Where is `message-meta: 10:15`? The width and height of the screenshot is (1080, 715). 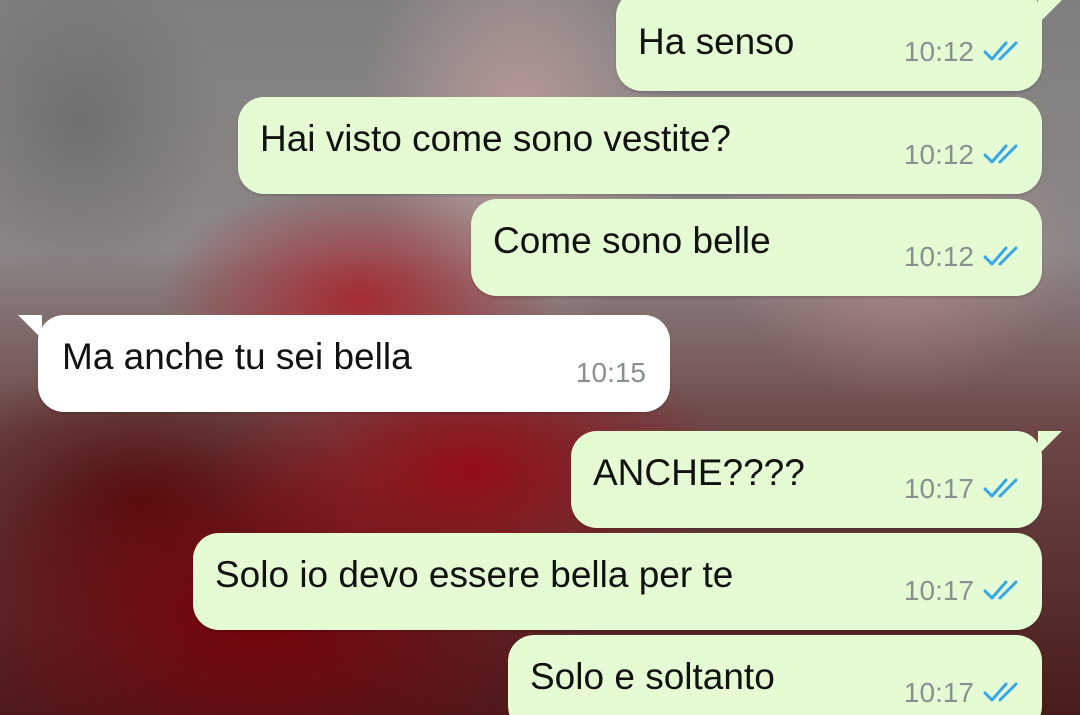
message-meta: 10:15 is located at coordinates (611, 373).